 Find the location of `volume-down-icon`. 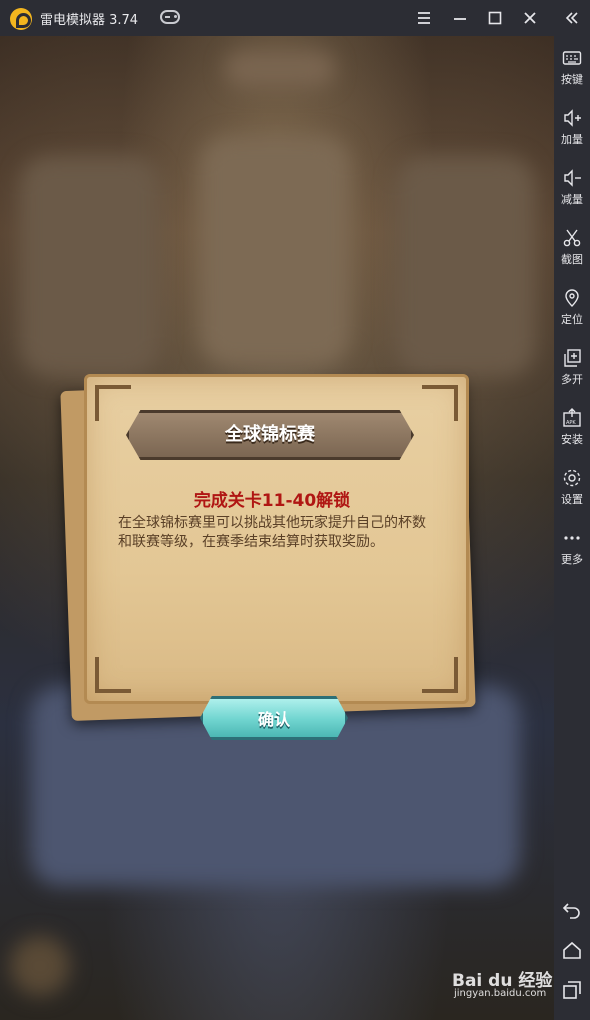

volume-down-icon is located at coordinates (572, 178).